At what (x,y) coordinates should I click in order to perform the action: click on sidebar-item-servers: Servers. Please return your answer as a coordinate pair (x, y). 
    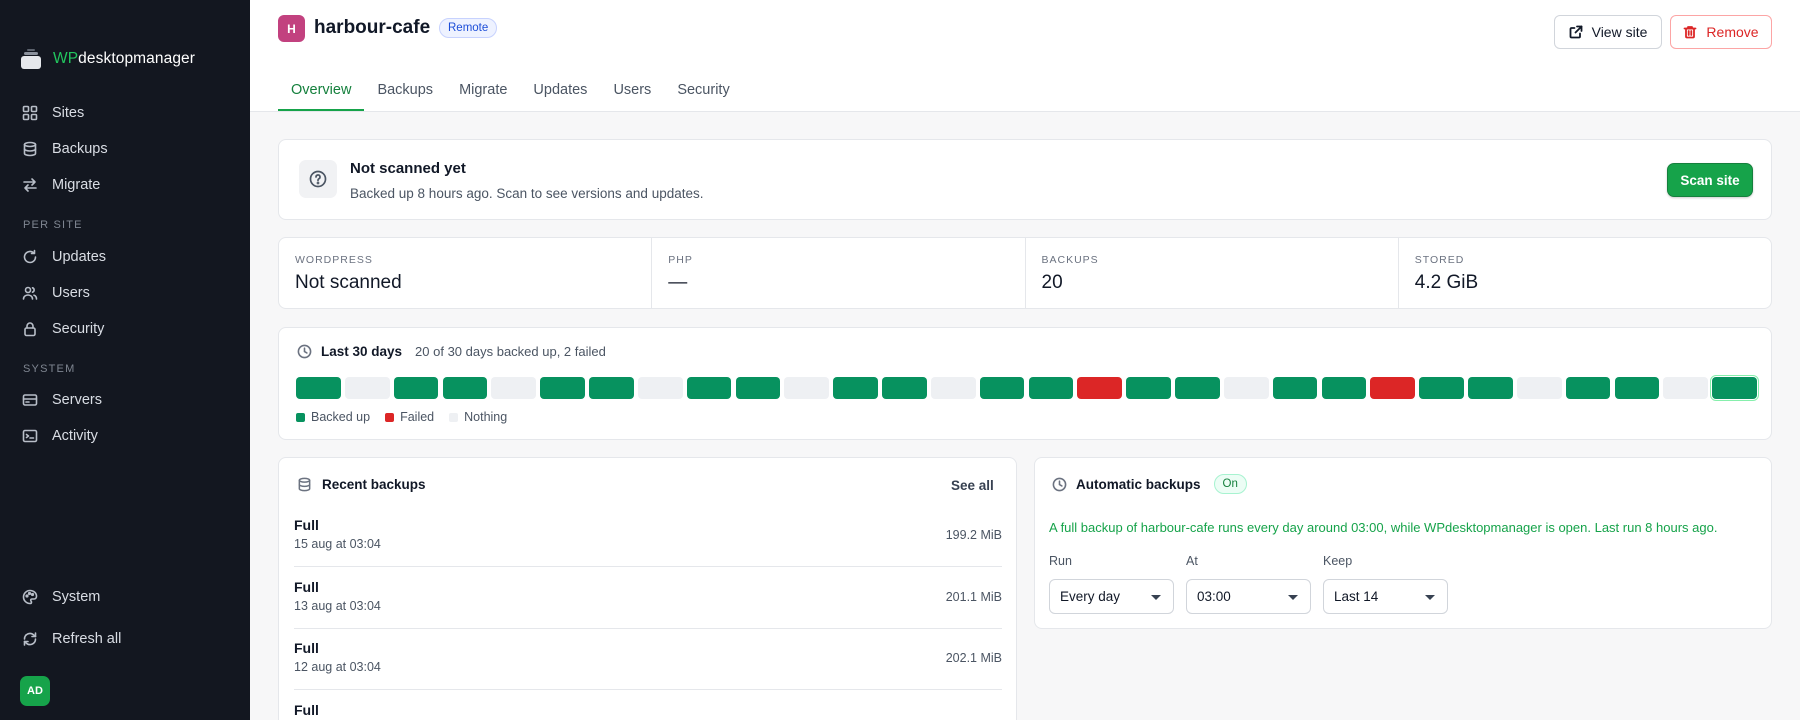
    Looking at the image, I should click on (62, 400).